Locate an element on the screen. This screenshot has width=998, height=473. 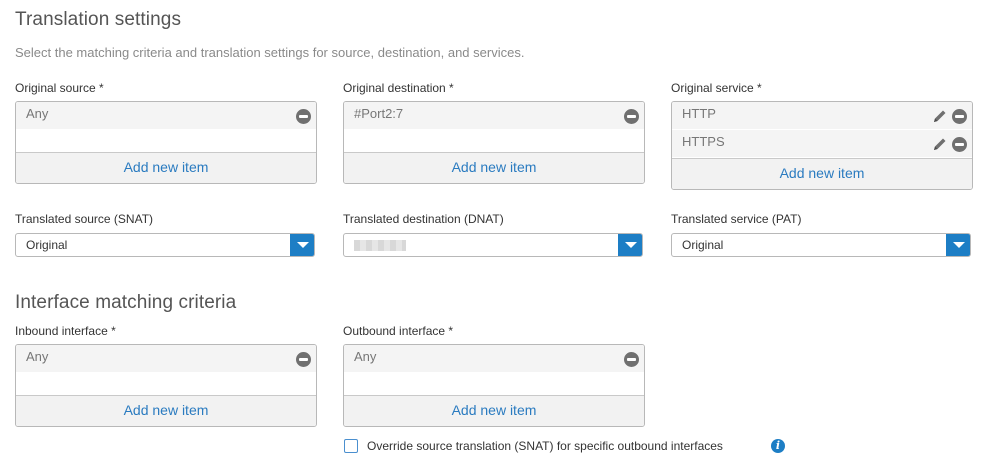
translated-service-value: Original is located at coordinates (703, 245).